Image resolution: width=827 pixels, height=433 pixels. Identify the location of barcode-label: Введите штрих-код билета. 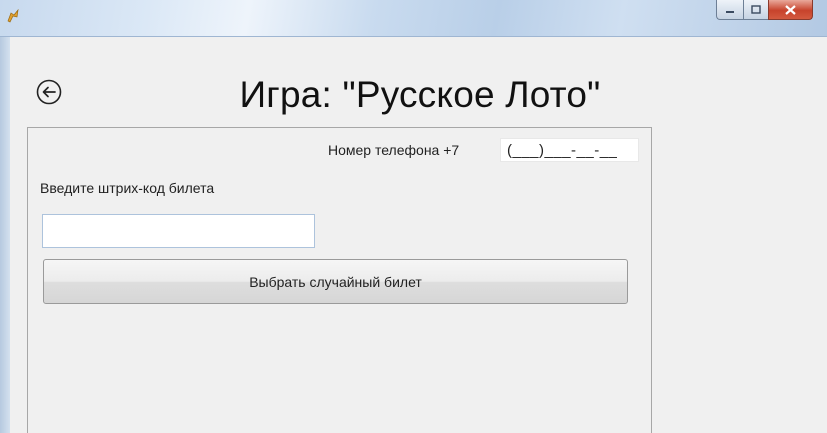
(127, 188).